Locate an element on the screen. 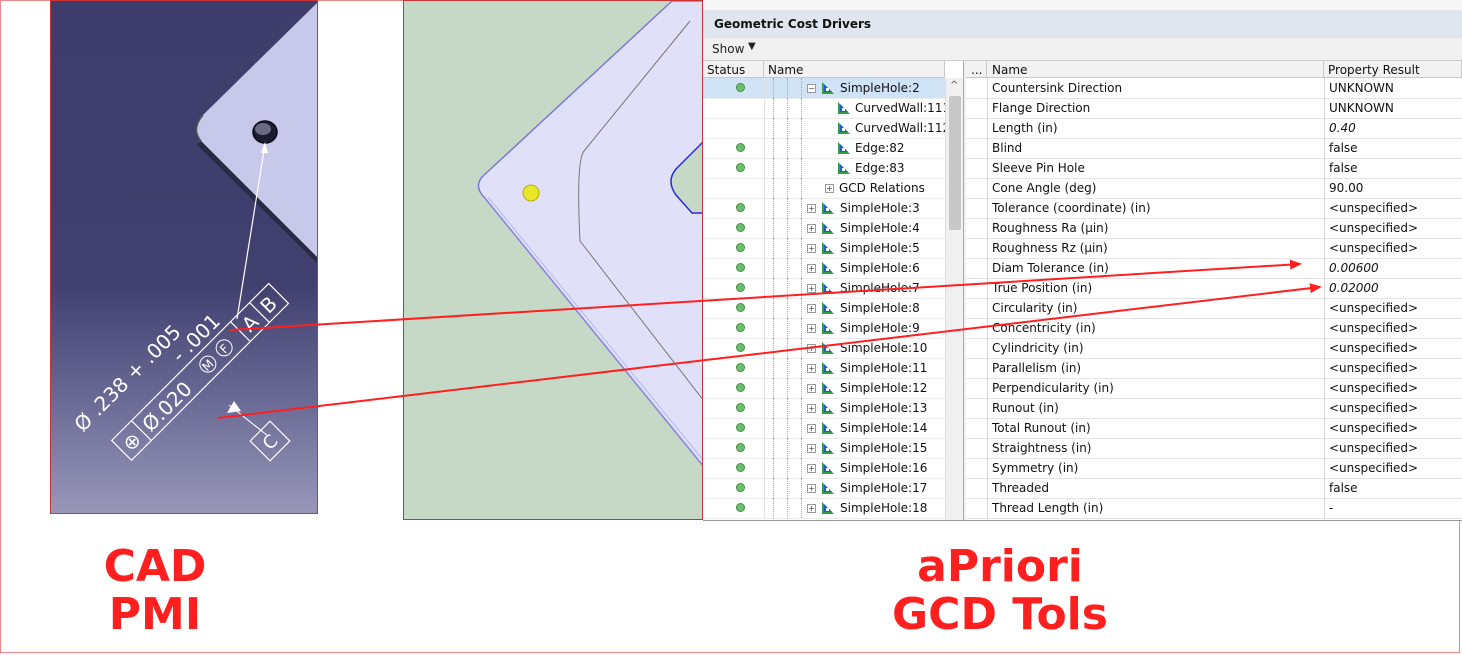 The width and height of the screenshot is (1462, 655). apriori-caption: aPriori GCD Tols is located at coordinates (1000, 590).